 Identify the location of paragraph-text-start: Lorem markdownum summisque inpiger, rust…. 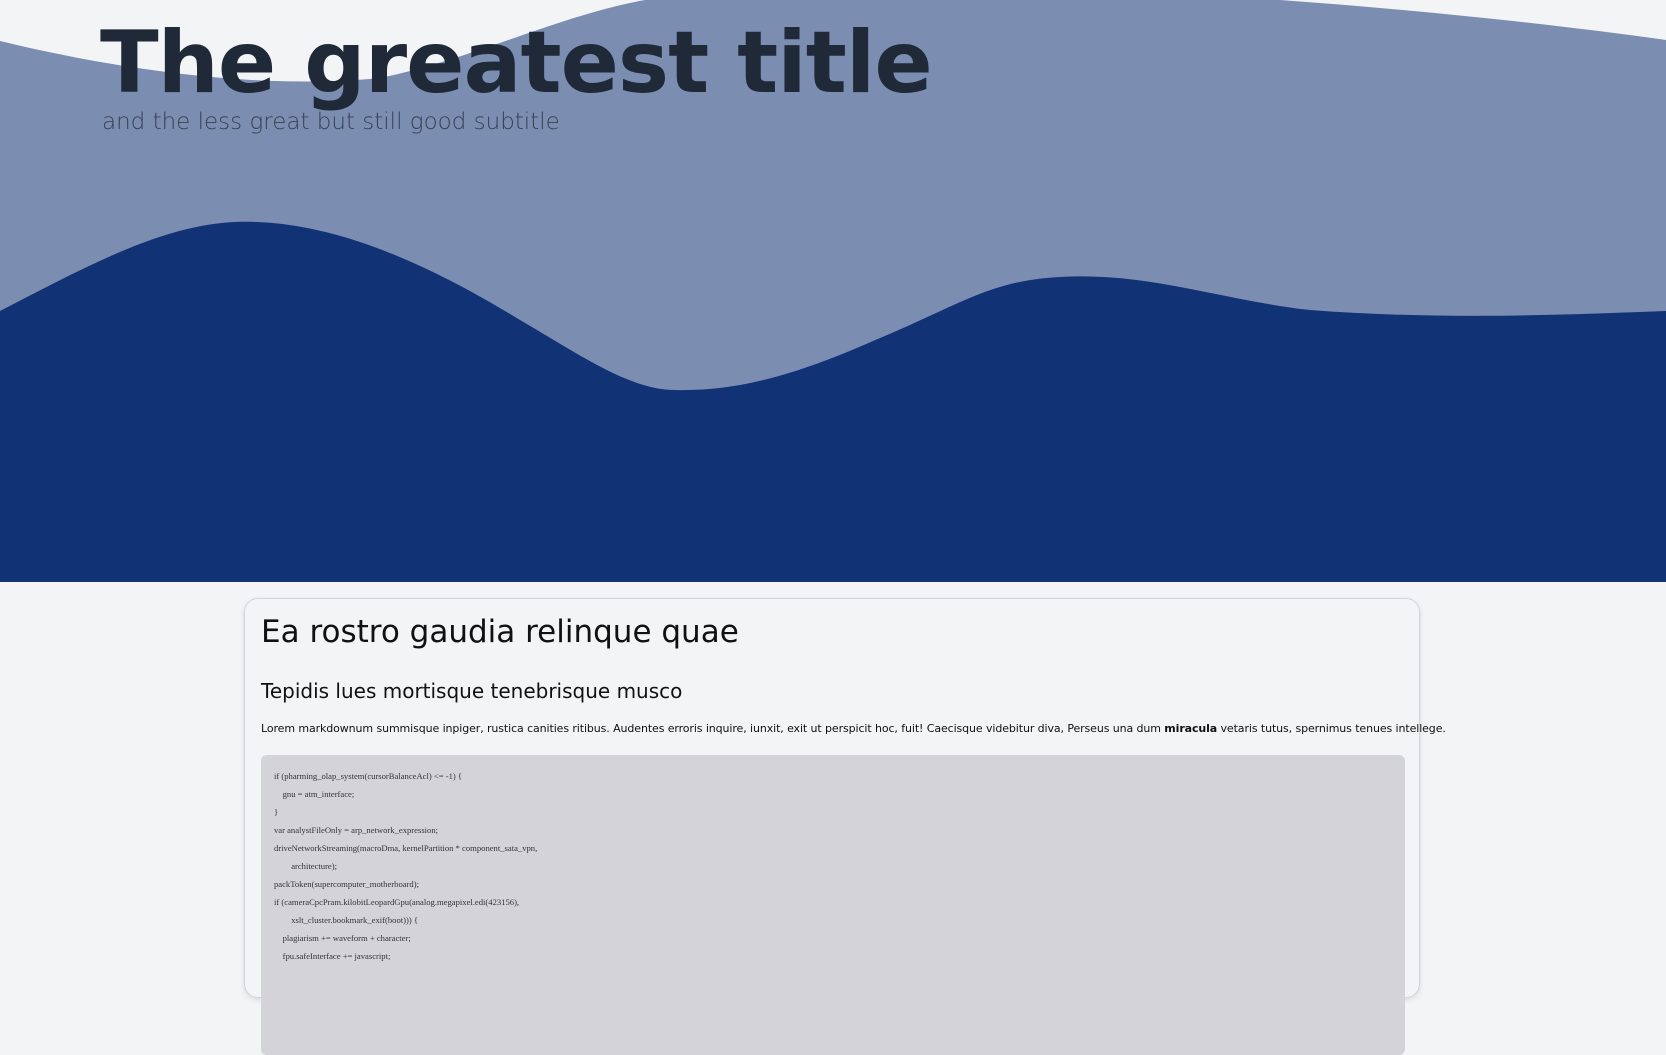
(713, 728).